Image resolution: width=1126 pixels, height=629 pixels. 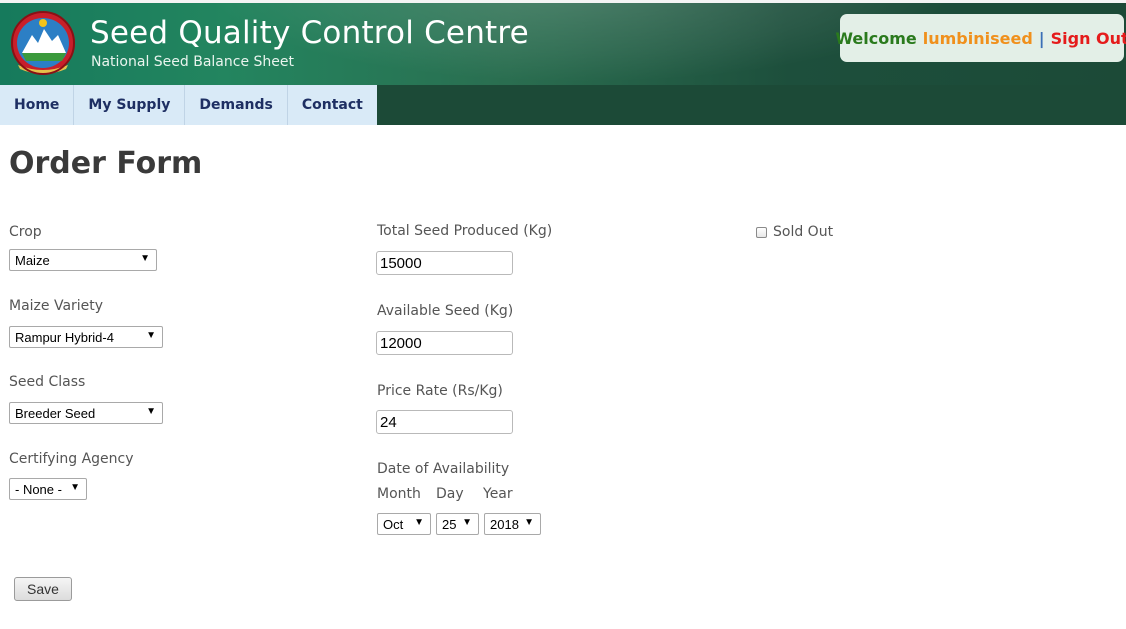 I want to click on main-nav: Home My Supply Demands Contact, so click(x=563, y=105).